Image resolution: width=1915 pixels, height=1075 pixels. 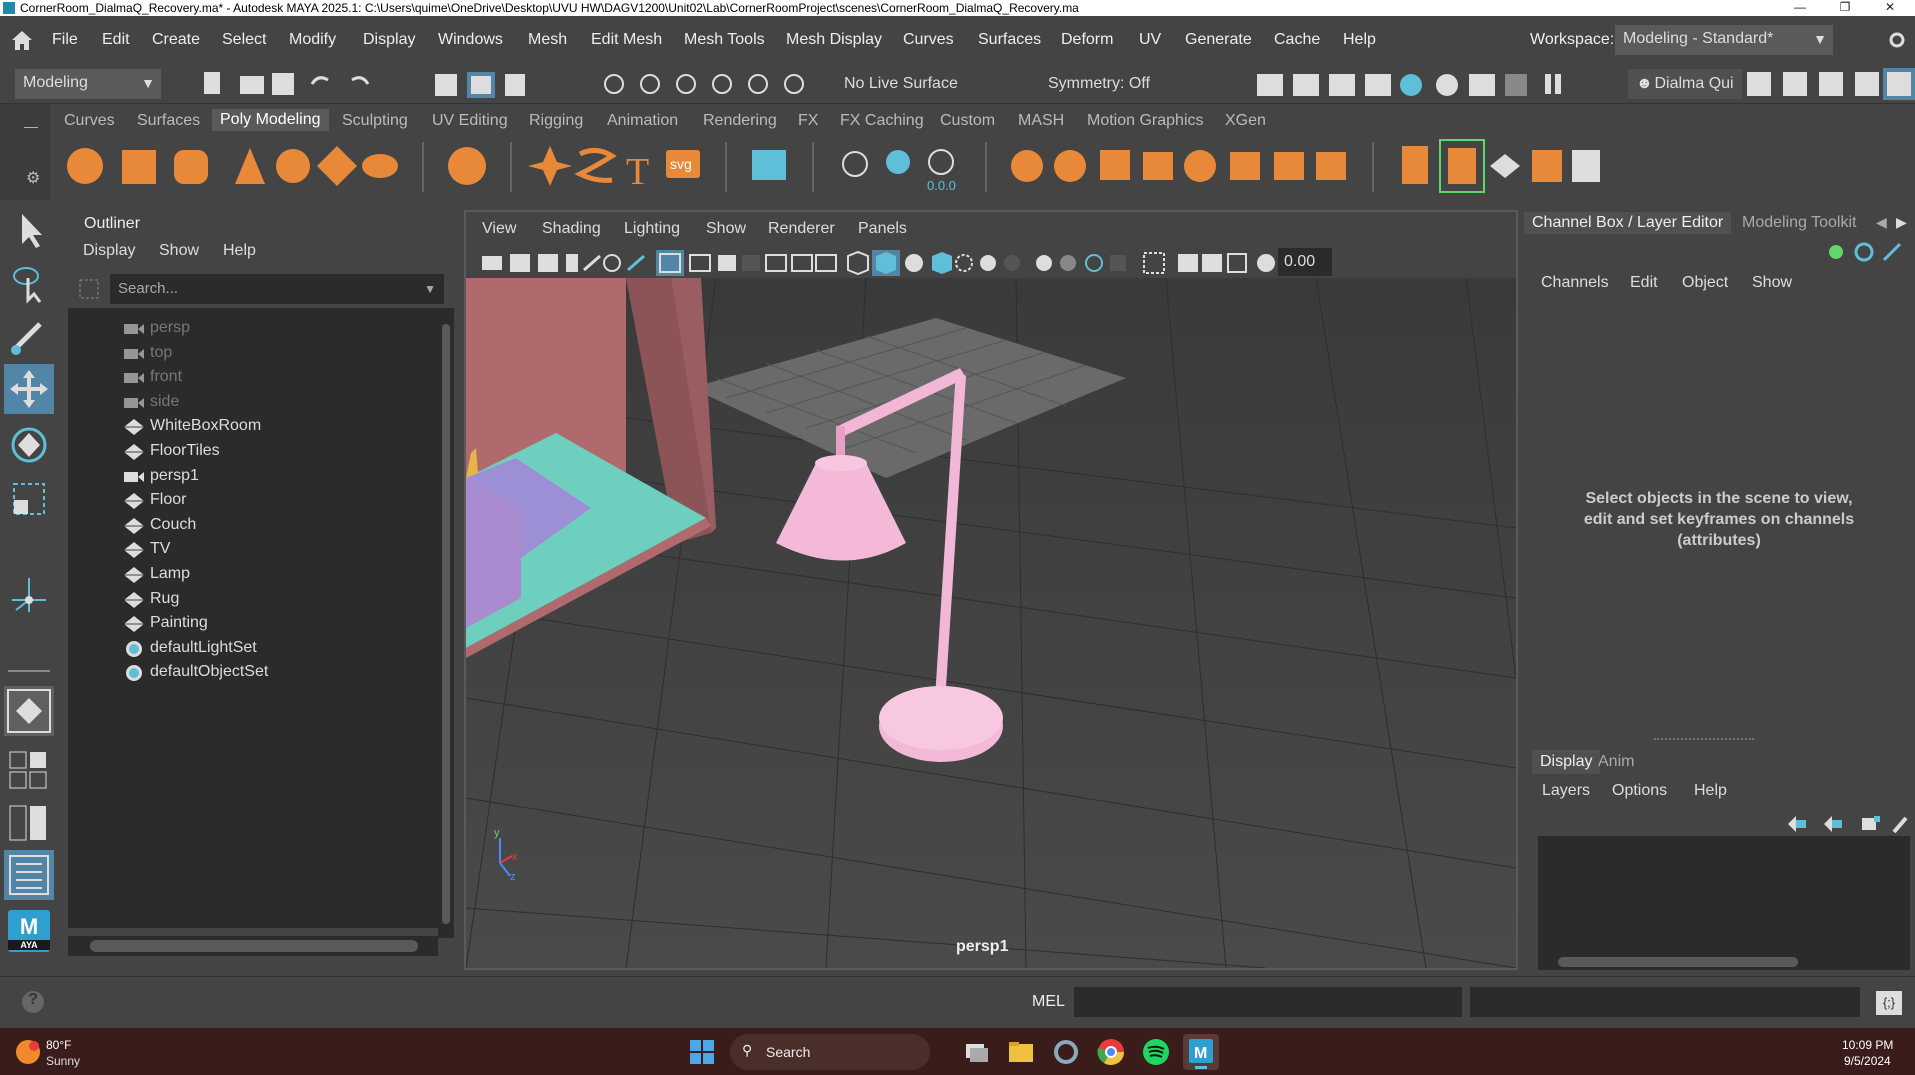 I want to click on layer-menu-options: Options, so click(x=1639, y=791).